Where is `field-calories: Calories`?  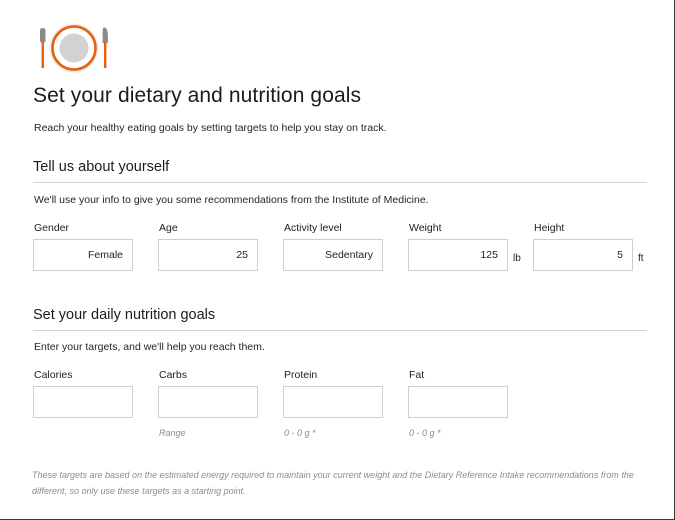 field-calories: Calories is located at coordinates (83, 398).